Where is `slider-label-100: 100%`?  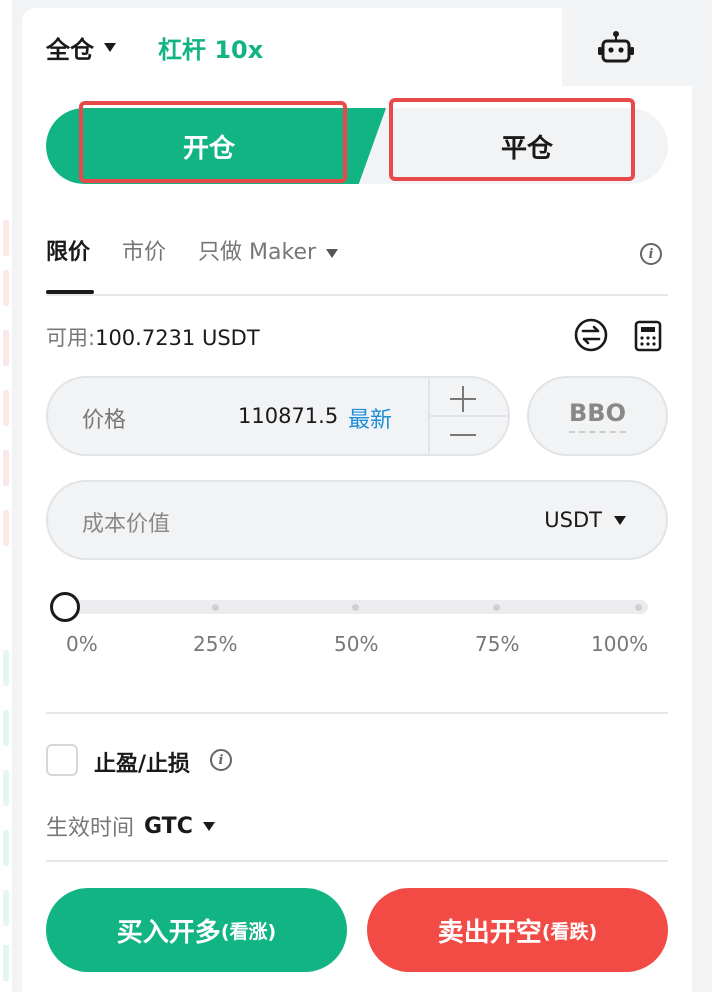
slider-label-100: 100% is located at coordinates (620, 644).